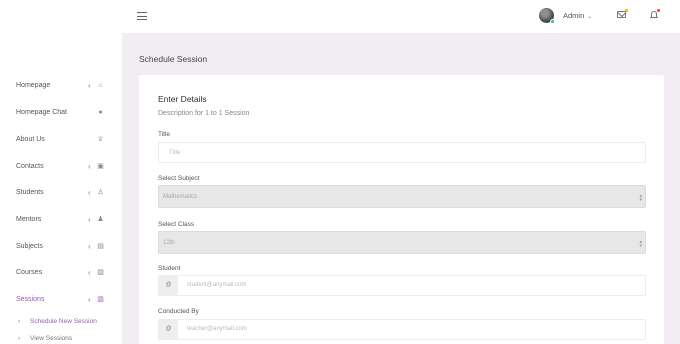 The width and height of the screenshot is (680, 344). What do you see at coordinates (62, 168) in the screenshot?
I see `sidebar-item-contacts: Contacts ‹ ▣` at bounding box center [62, 168].